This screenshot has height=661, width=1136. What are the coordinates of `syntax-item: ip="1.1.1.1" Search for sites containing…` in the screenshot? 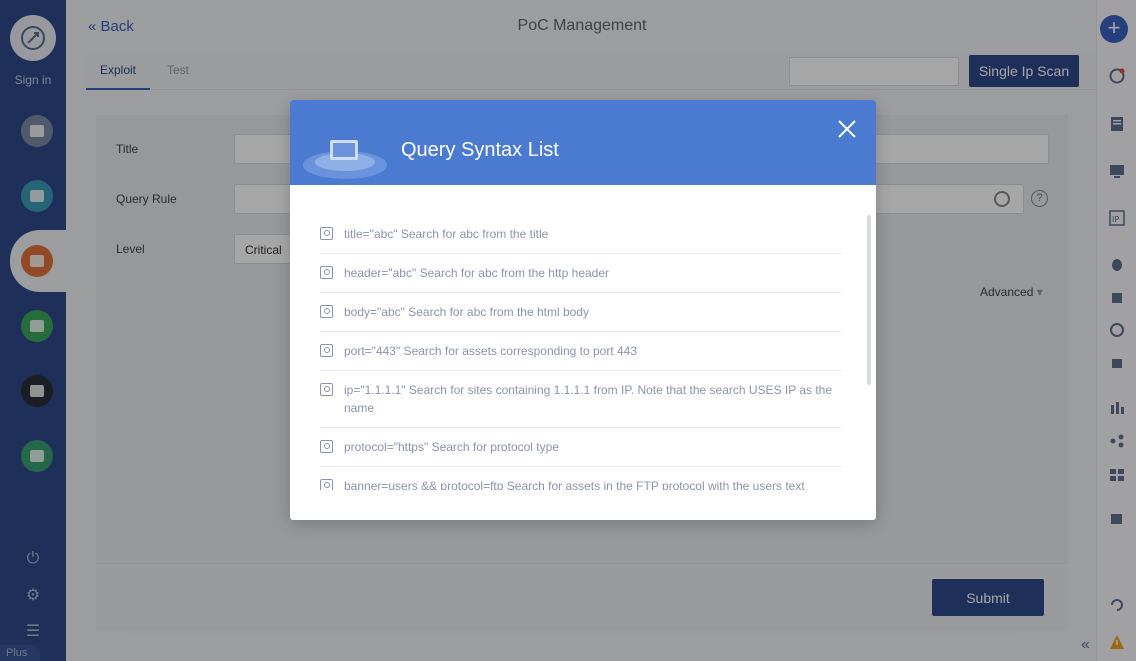 It's located at (580, 399).